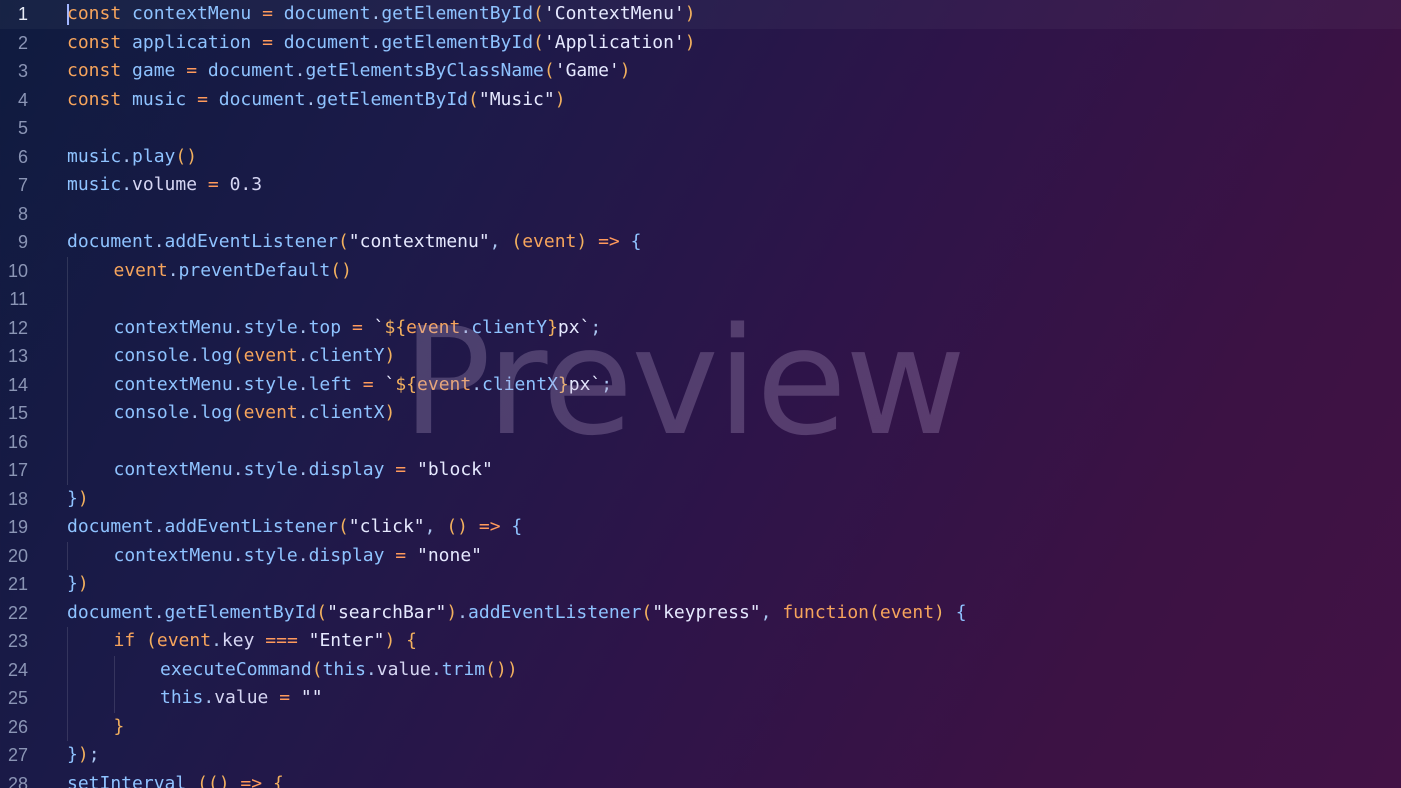  What do you see at coordinates (17, 441) in the screenshot?
I see `line-number: 16` at bounding box center [17, 441].